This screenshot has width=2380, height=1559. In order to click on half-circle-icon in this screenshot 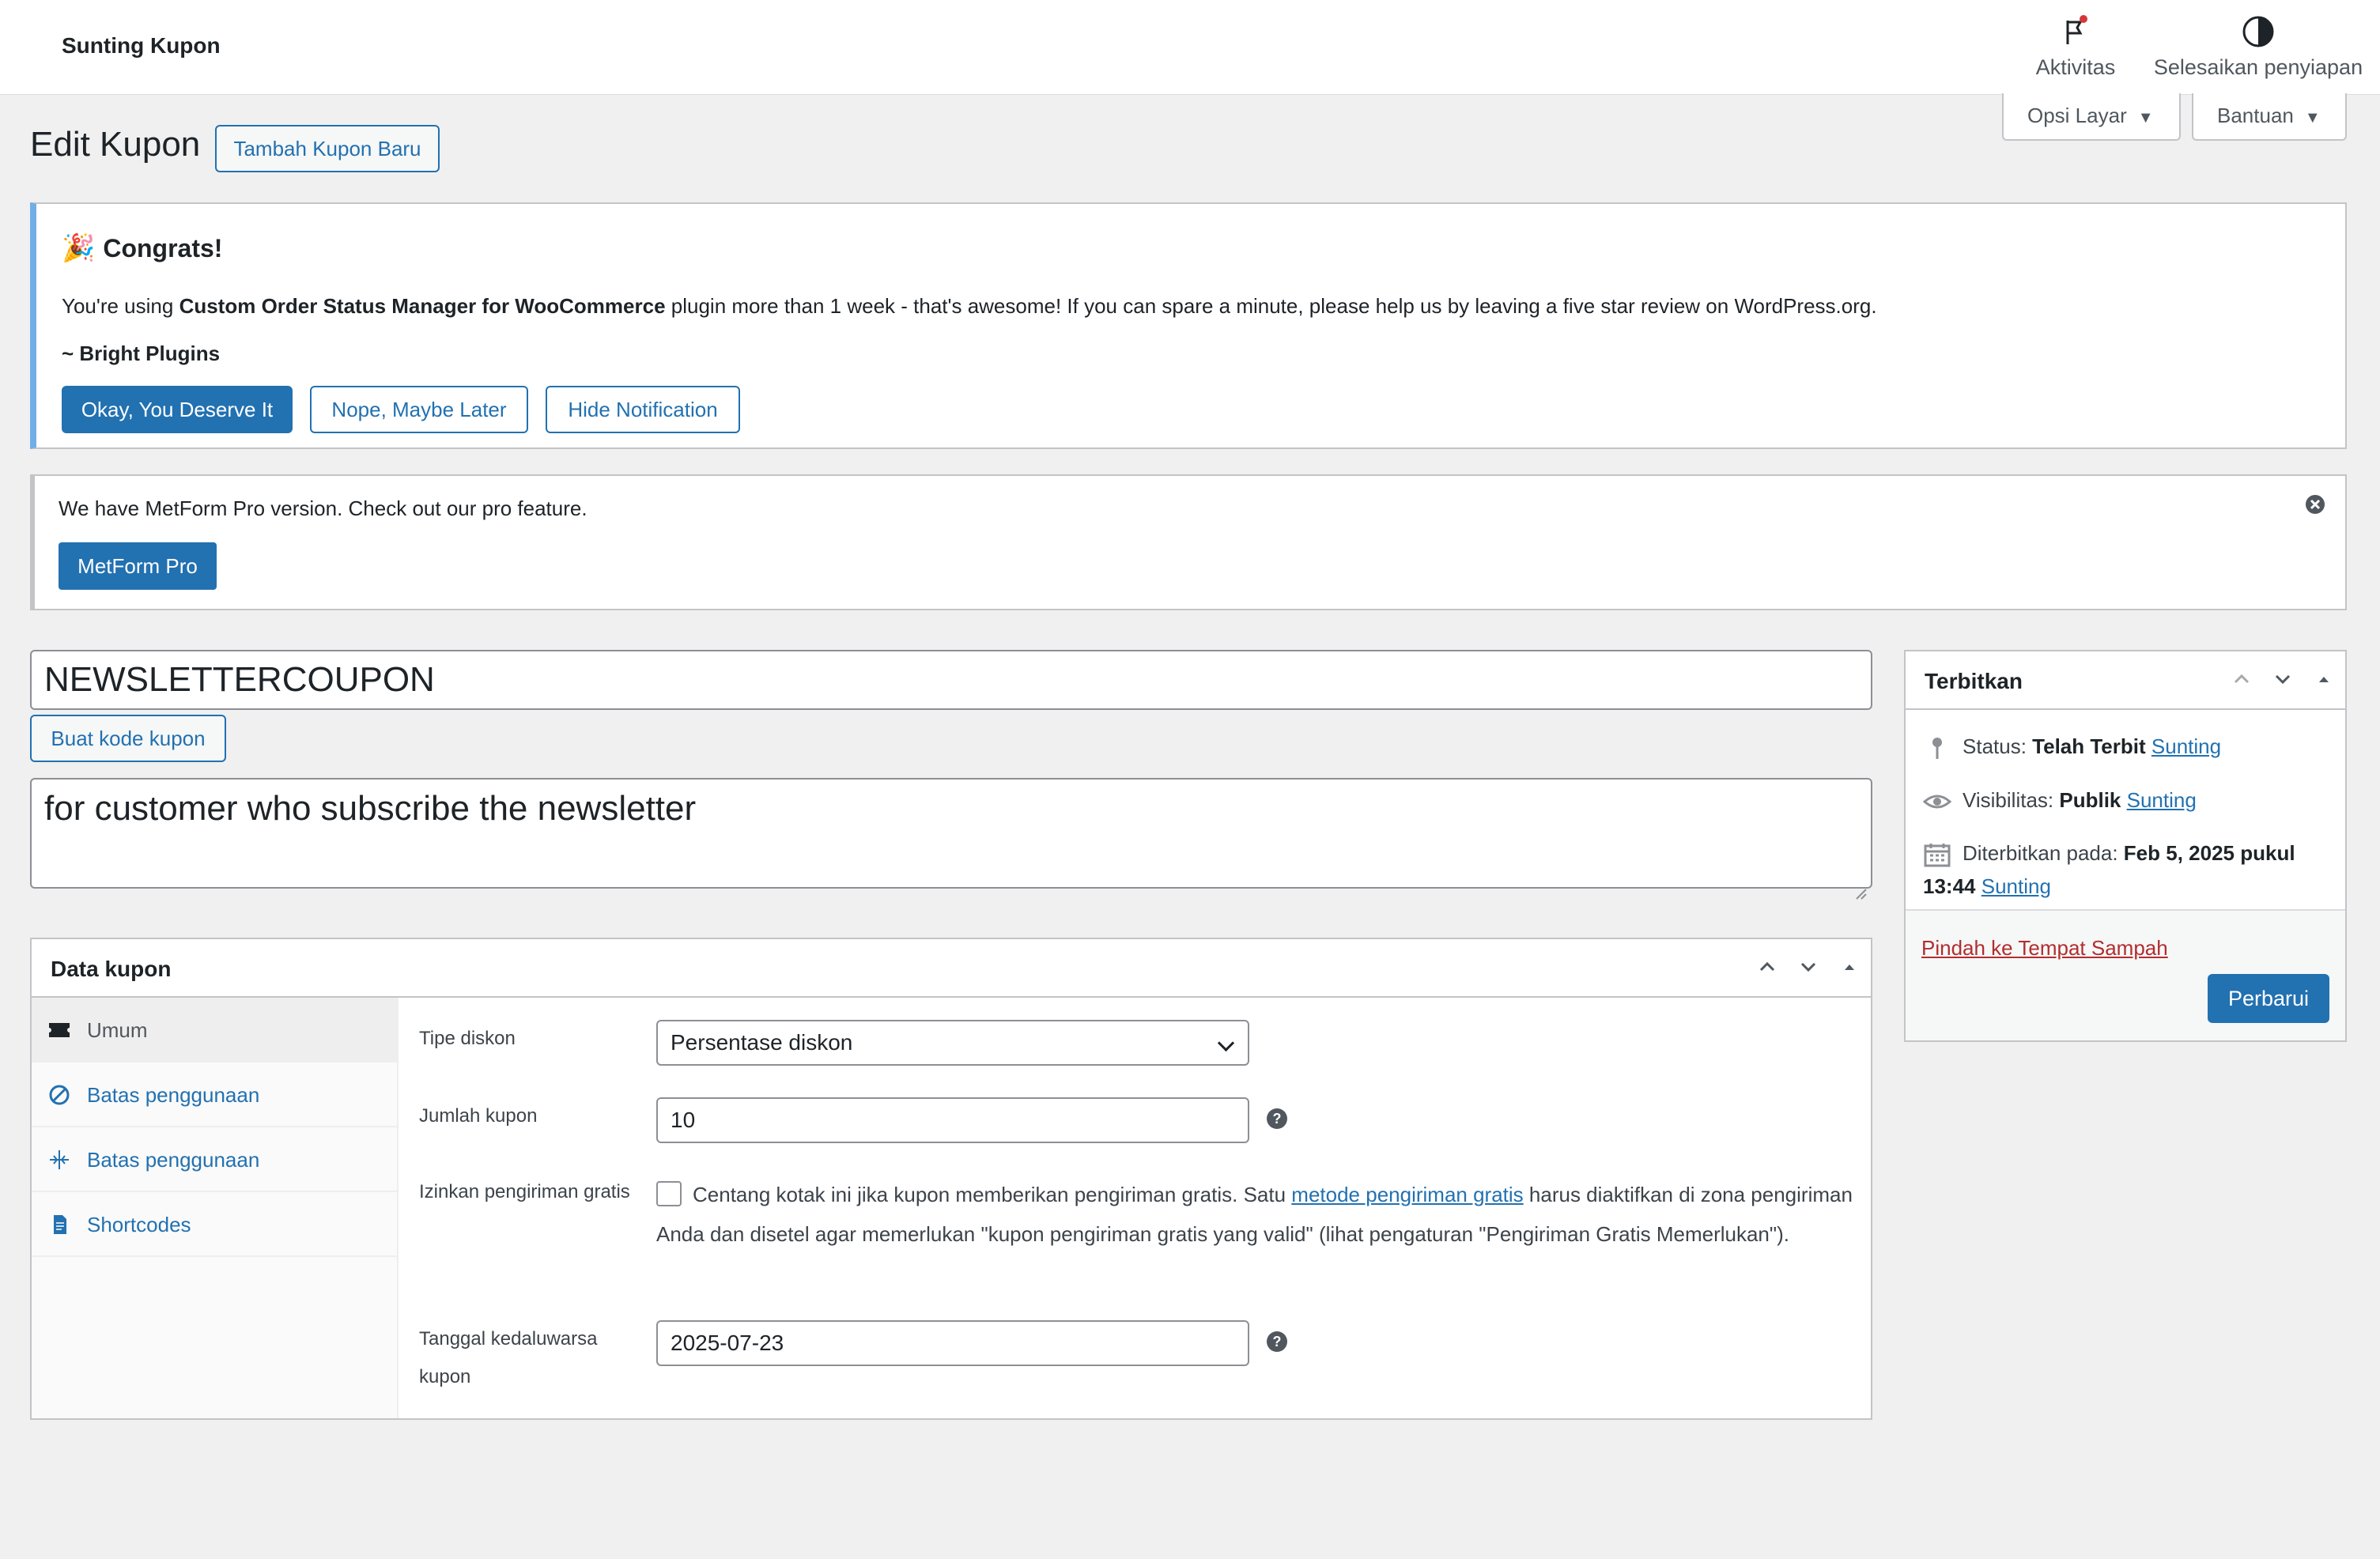, I will do `click(2258, 32)`.